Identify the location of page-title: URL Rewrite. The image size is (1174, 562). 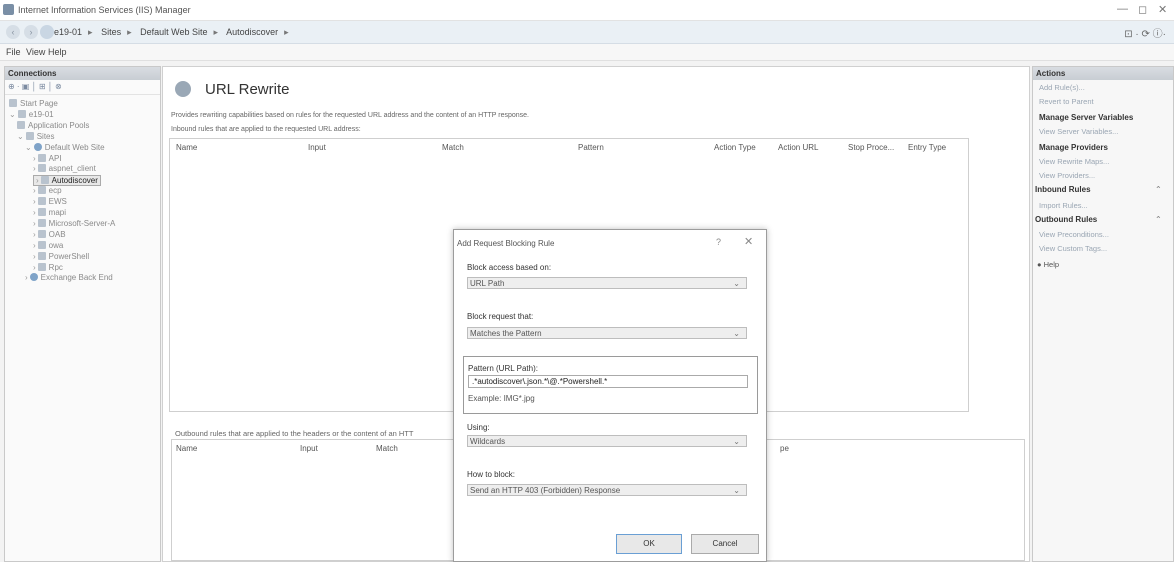
(247, 89).